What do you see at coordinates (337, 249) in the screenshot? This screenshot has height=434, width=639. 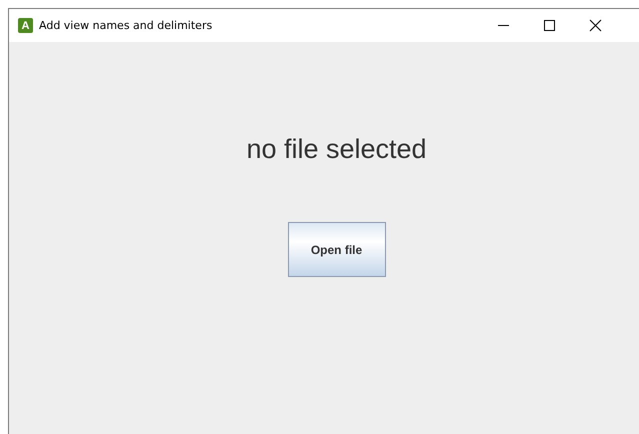 I see `open-file-button: Open file` at bounding box center [337, 249].